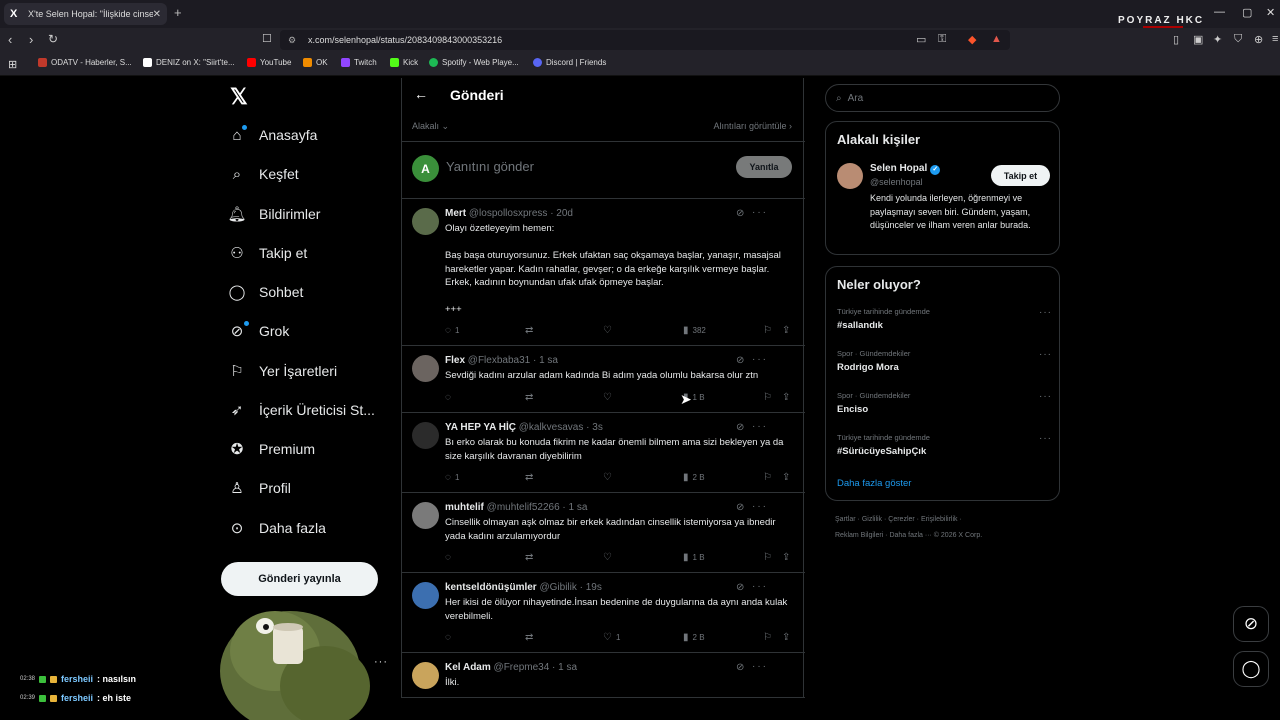 Image resolution: width=1280 pixels, height=720 pixels. What do you see at coordinates (157, 14) in the screenshot?
I see `close-tab-icon: ✕` at bounding box center [157, 14].